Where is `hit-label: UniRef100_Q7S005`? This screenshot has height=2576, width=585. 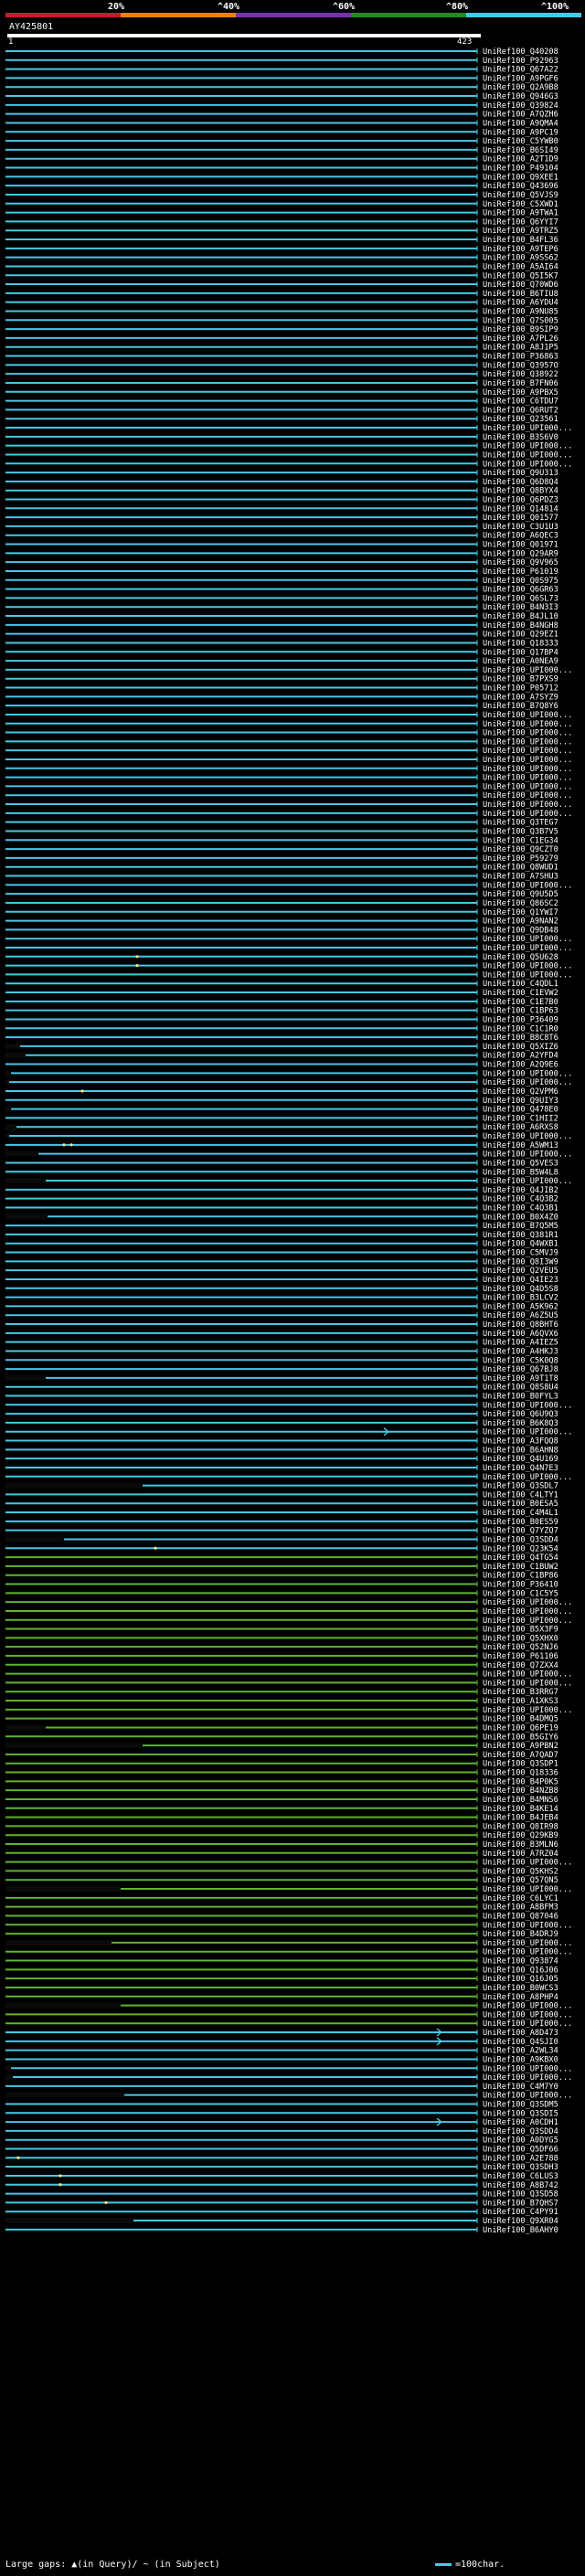 hit-label: UniRef100_Q7S005 is located at coordinates (520, 320).